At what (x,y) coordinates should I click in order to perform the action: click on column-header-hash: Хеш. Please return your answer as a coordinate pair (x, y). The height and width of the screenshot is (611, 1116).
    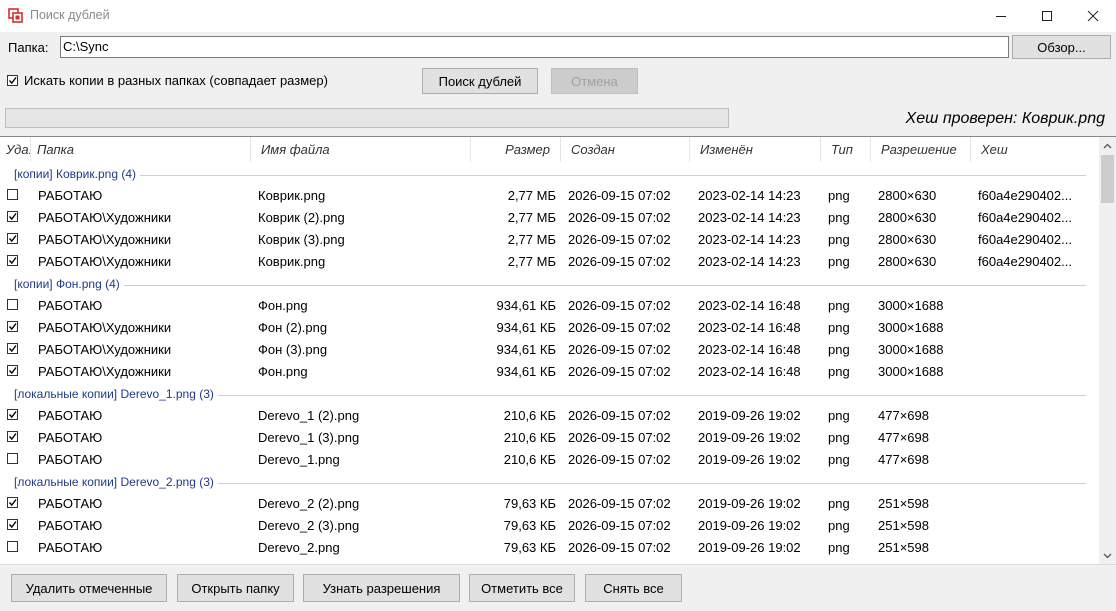
    Looking at the image, I should click on (1033, 149).